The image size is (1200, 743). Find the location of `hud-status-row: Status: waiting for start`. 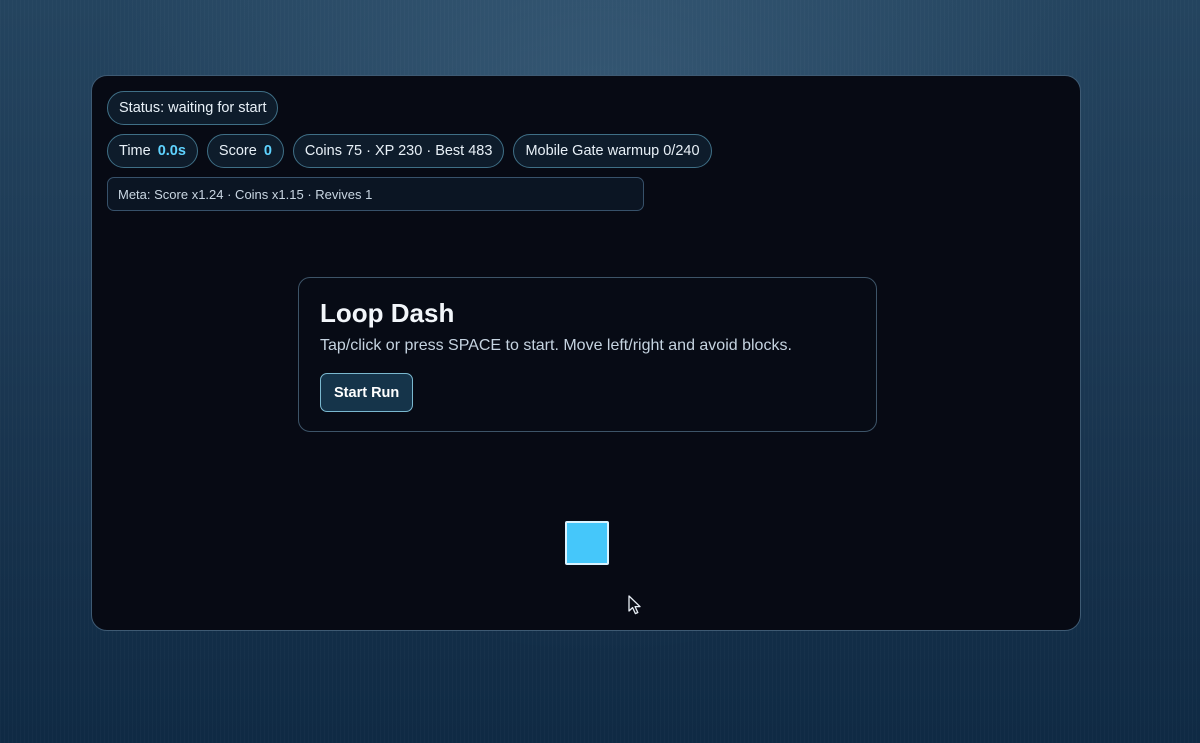

hud-status-row: Status: waiting for start is located at coordinates (193, 108).